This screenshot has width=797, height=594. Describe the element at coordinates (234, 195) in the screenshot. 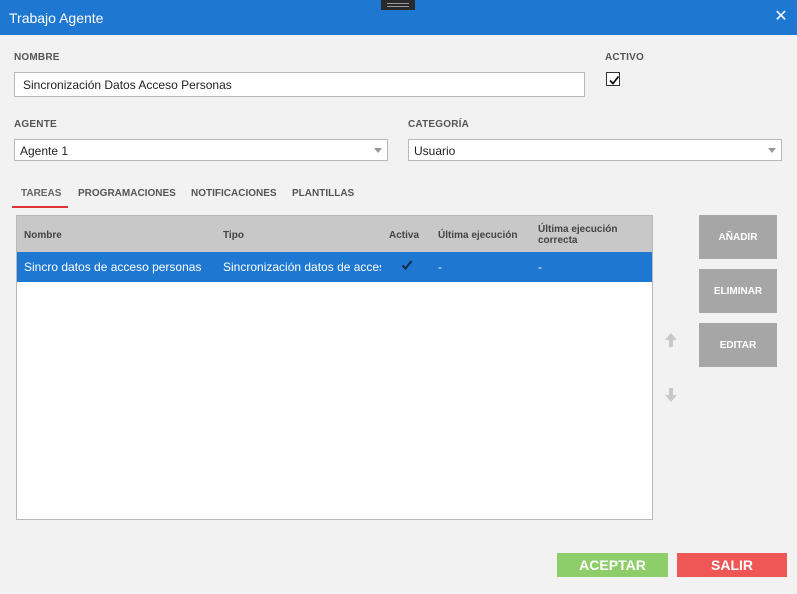

I see `tab-notificaciones: NOTIFICACIONES` at that location.